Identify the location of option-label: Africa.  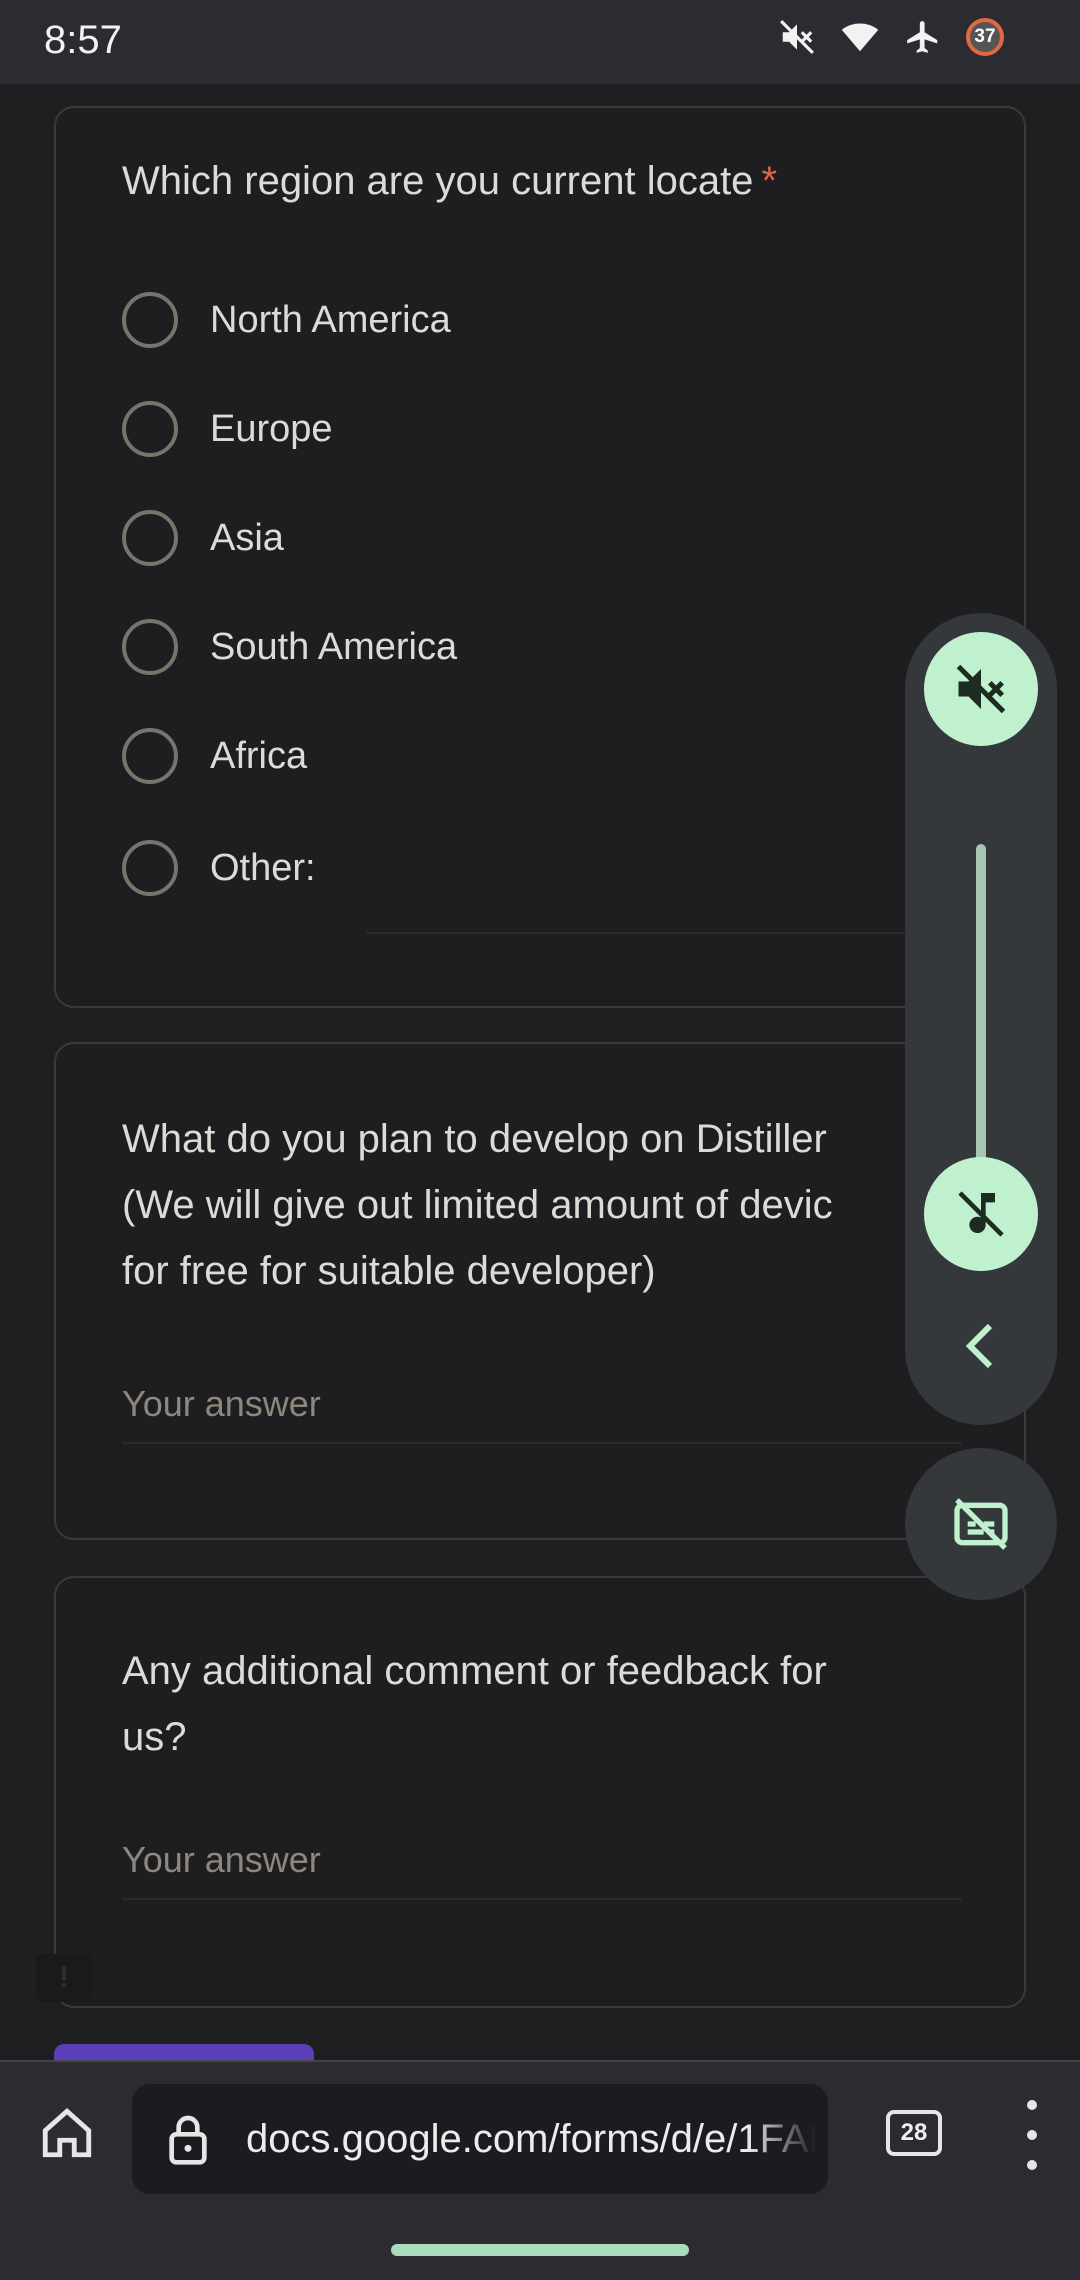
(259, 755).